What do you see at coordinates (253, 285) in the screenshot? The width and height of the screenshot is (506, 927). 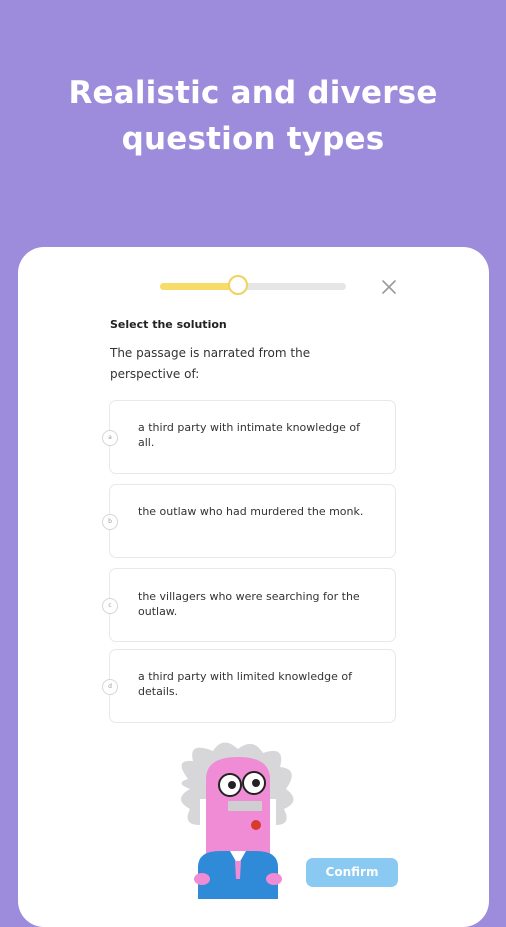 I see `progress-bar` at bounding box center [253, 285].